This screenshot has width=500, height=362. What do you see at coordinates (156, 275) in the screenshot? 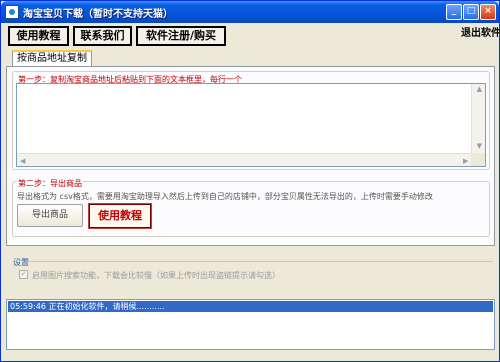
I see `image-search-checkbox-label: 启用图片搜索功能，下载会比较慢（如果上传时出现盗链提示请勾选）` at bounding box center [156, 275].